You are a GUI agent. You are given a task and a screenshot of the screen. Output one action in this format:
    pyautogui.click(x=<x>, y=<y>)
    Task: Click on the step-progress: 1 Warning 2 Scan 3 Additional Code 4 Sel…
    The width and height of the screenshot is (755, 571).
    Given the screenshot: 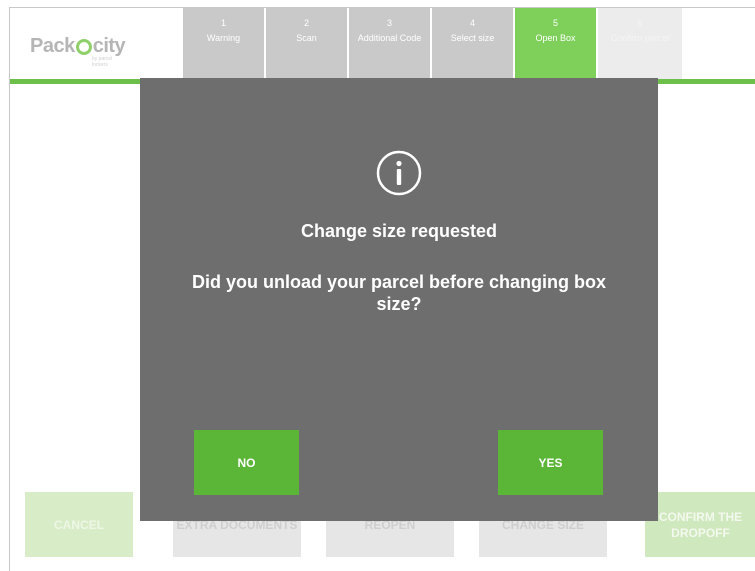 What is the action you would take?
    pyautogui.click(x=433, y=43)
    